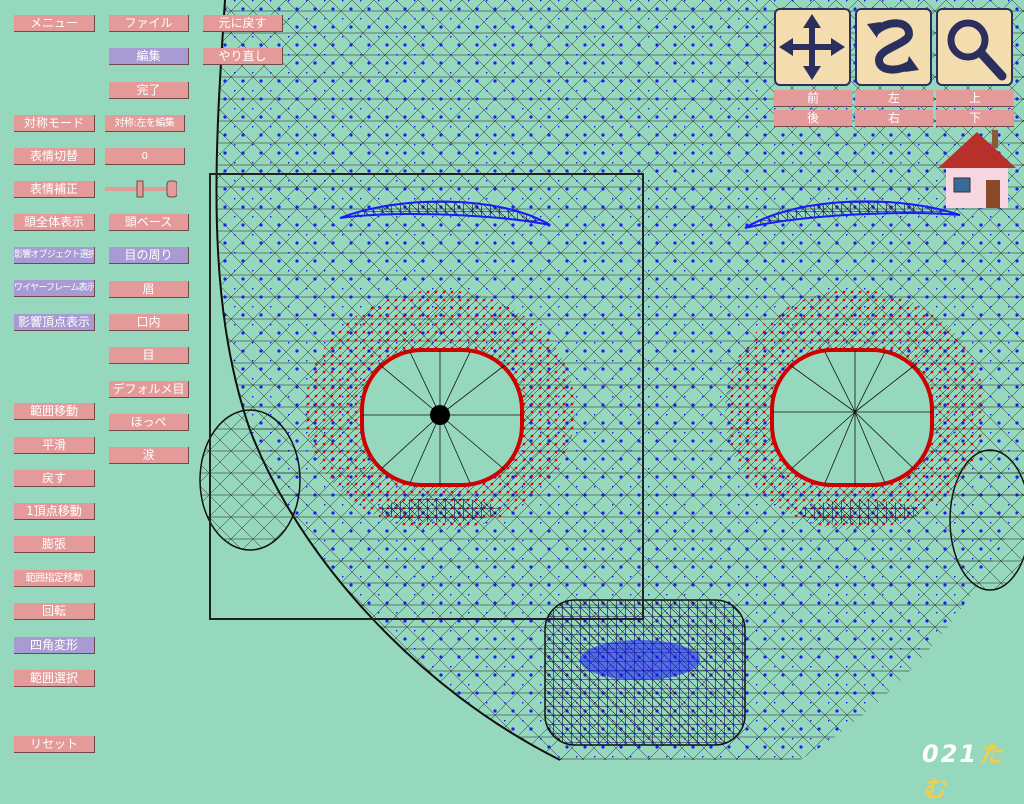  What do you see at coordinates (813, 118) in the screenshot?
I see `view-back-button: 後` at bounding box center [813, 118].